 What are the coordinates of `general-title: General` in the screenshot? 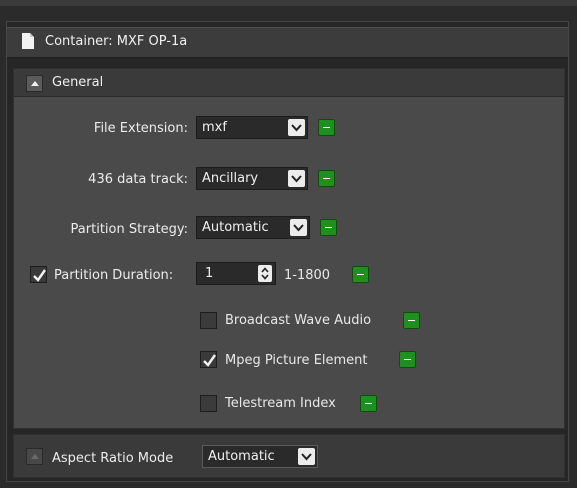 It's located at (78, 82).